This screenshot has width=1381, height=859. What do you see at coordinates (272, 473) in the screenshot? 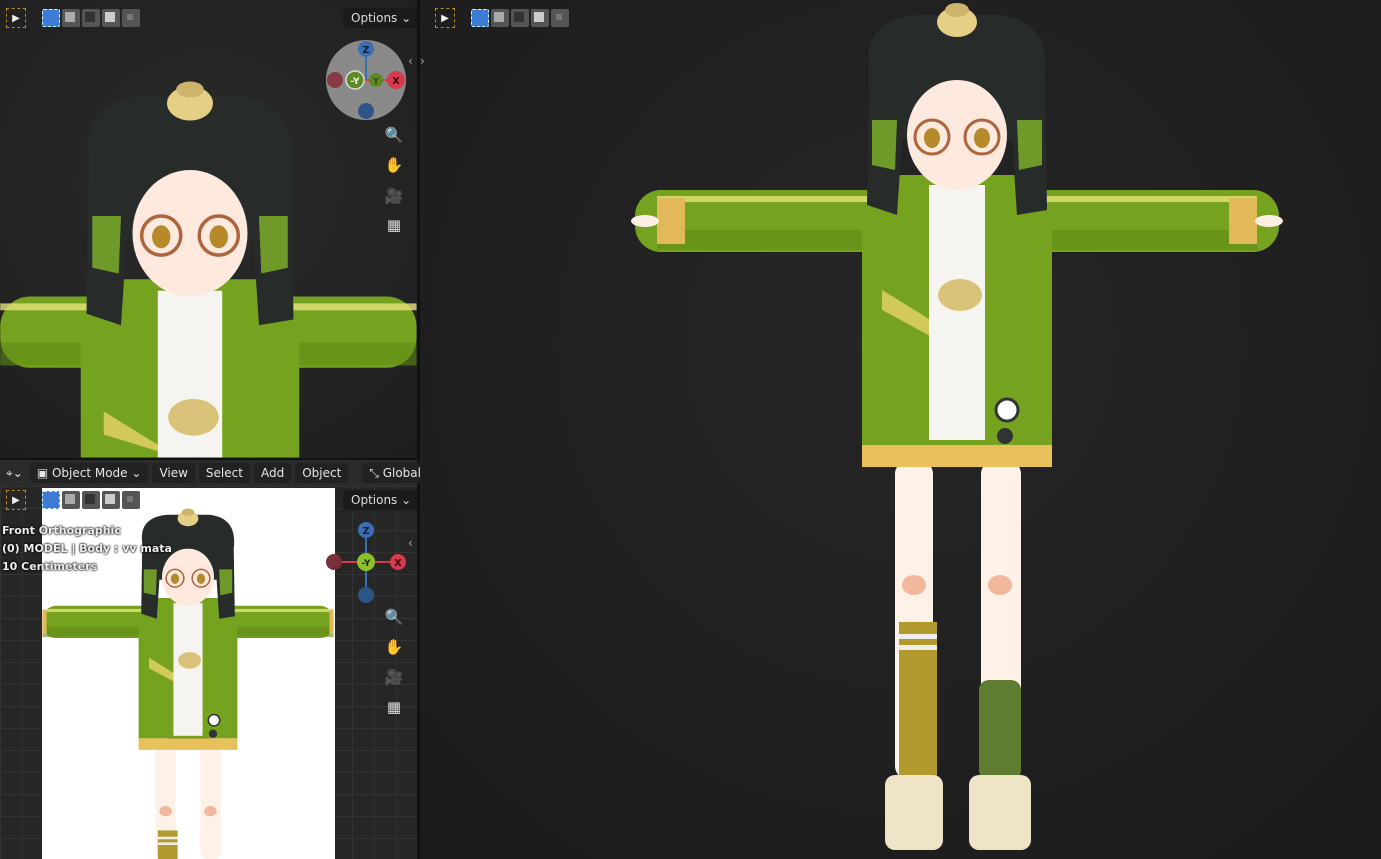
I see `menu-add: Add` at bounding box center [272, 473].